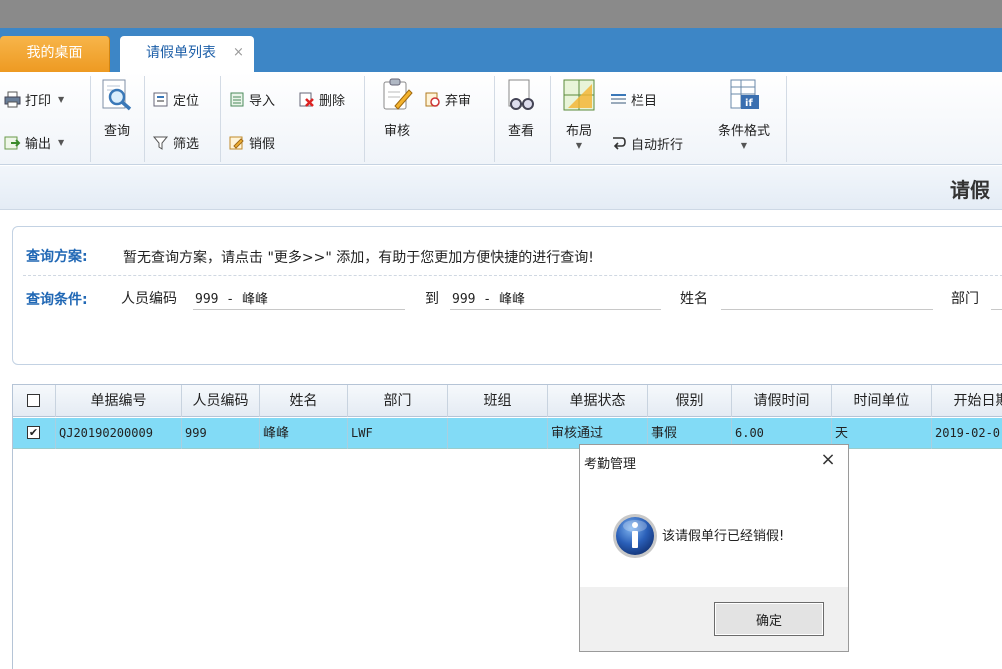 The height and width of the screenshot is (669, 1002). Describe the element at coordinates (723, 536) in the screenshot. I see `dialog-message: 该请假单行已经销假!` at that location.